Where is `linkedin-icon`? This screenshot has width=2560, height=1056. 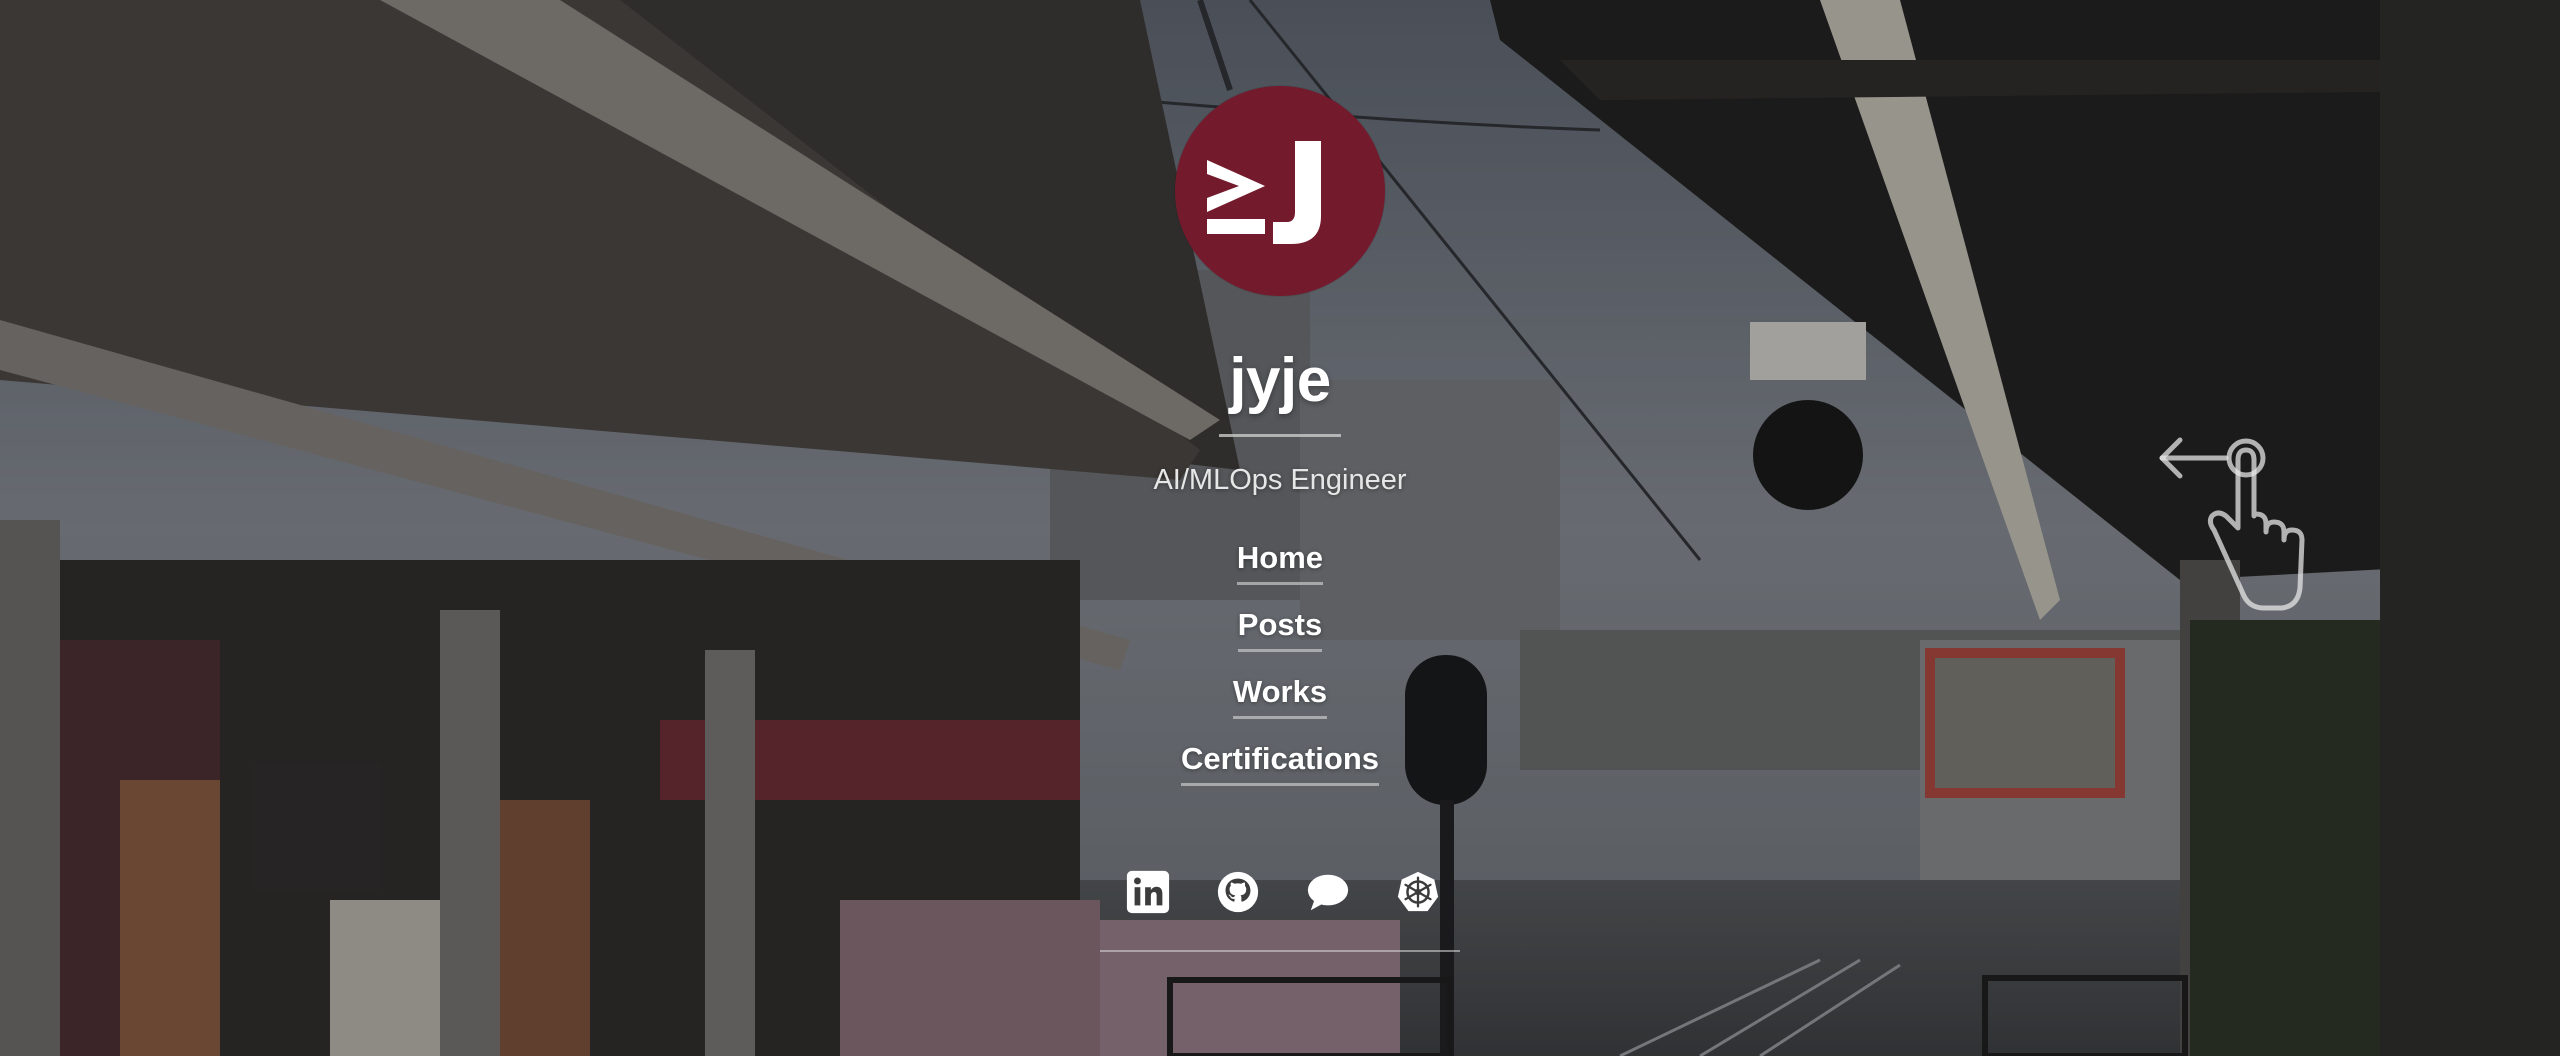
linkedin-icon is located at coordinates (1148, 892).